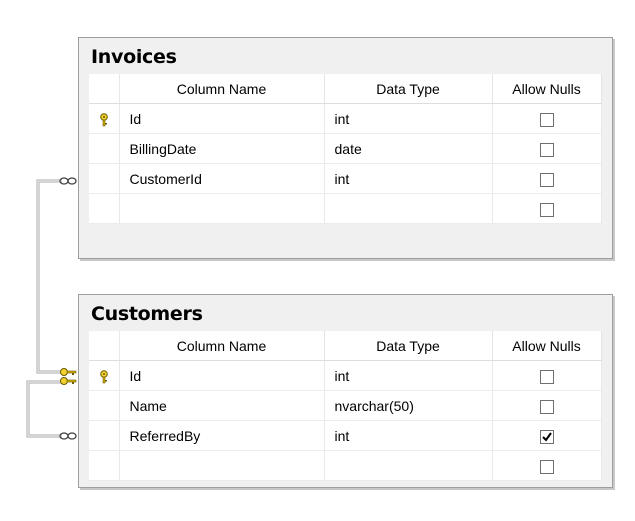  What do you see at coordinates (49, 276) in the screenshot?
I see `relationship-invoices-customers` at bounding box center [49, 276].